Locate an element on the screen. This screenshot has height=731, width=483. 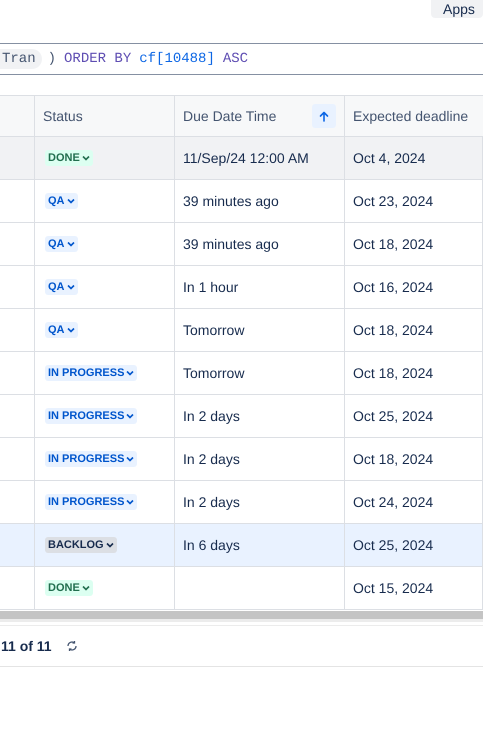
query-token: Tran is located at coordinates (21, 59).